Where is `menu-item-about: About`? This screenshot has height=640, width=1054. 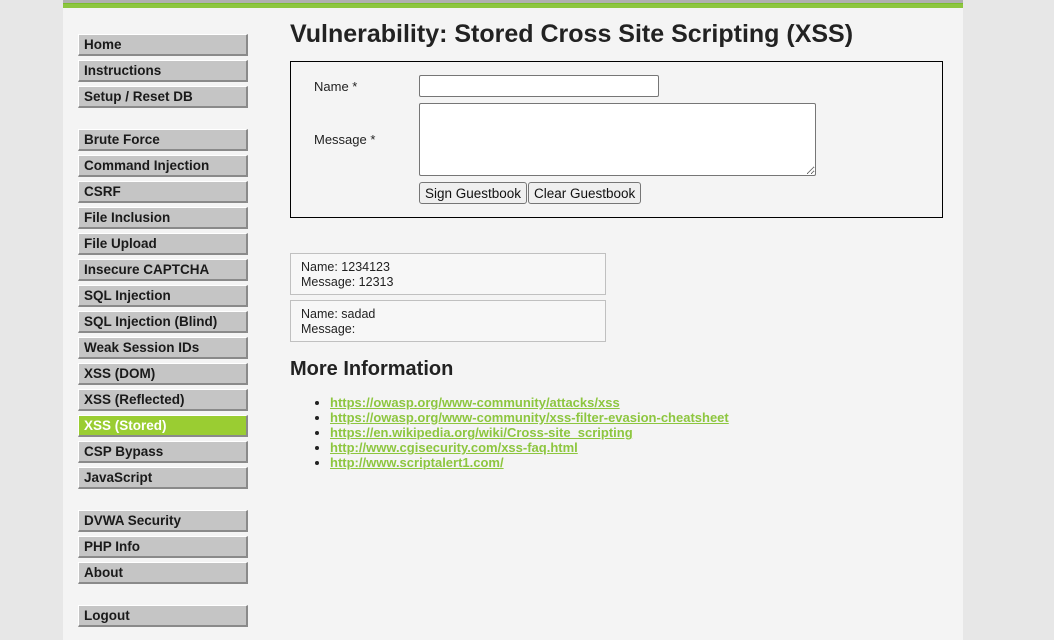 menu-item-about: About is located at coordinates (163, 573).